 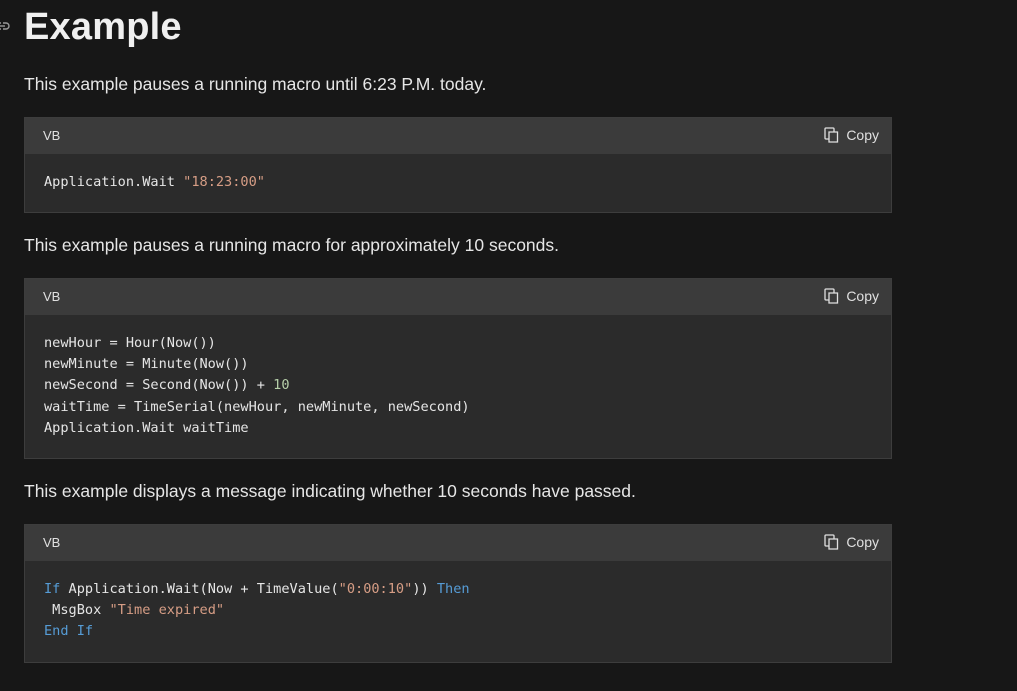 What do you see at coordinates (130, 343) in the screenshot?
I see `code-token: newHour = Hour(Now())` at bounding box center [130, 343].